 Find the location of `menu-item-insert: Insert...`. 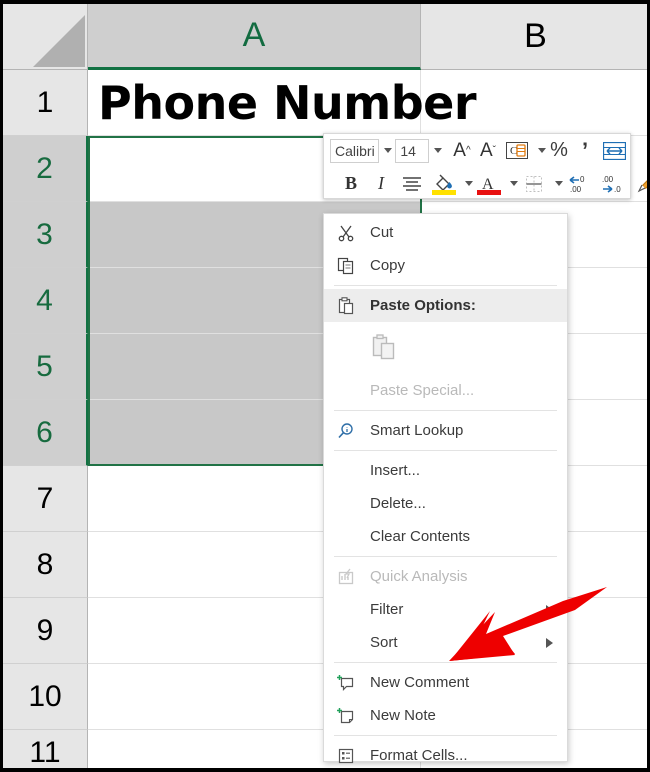

menu-item-insert: Insert... is located at coordinates (445, 470).